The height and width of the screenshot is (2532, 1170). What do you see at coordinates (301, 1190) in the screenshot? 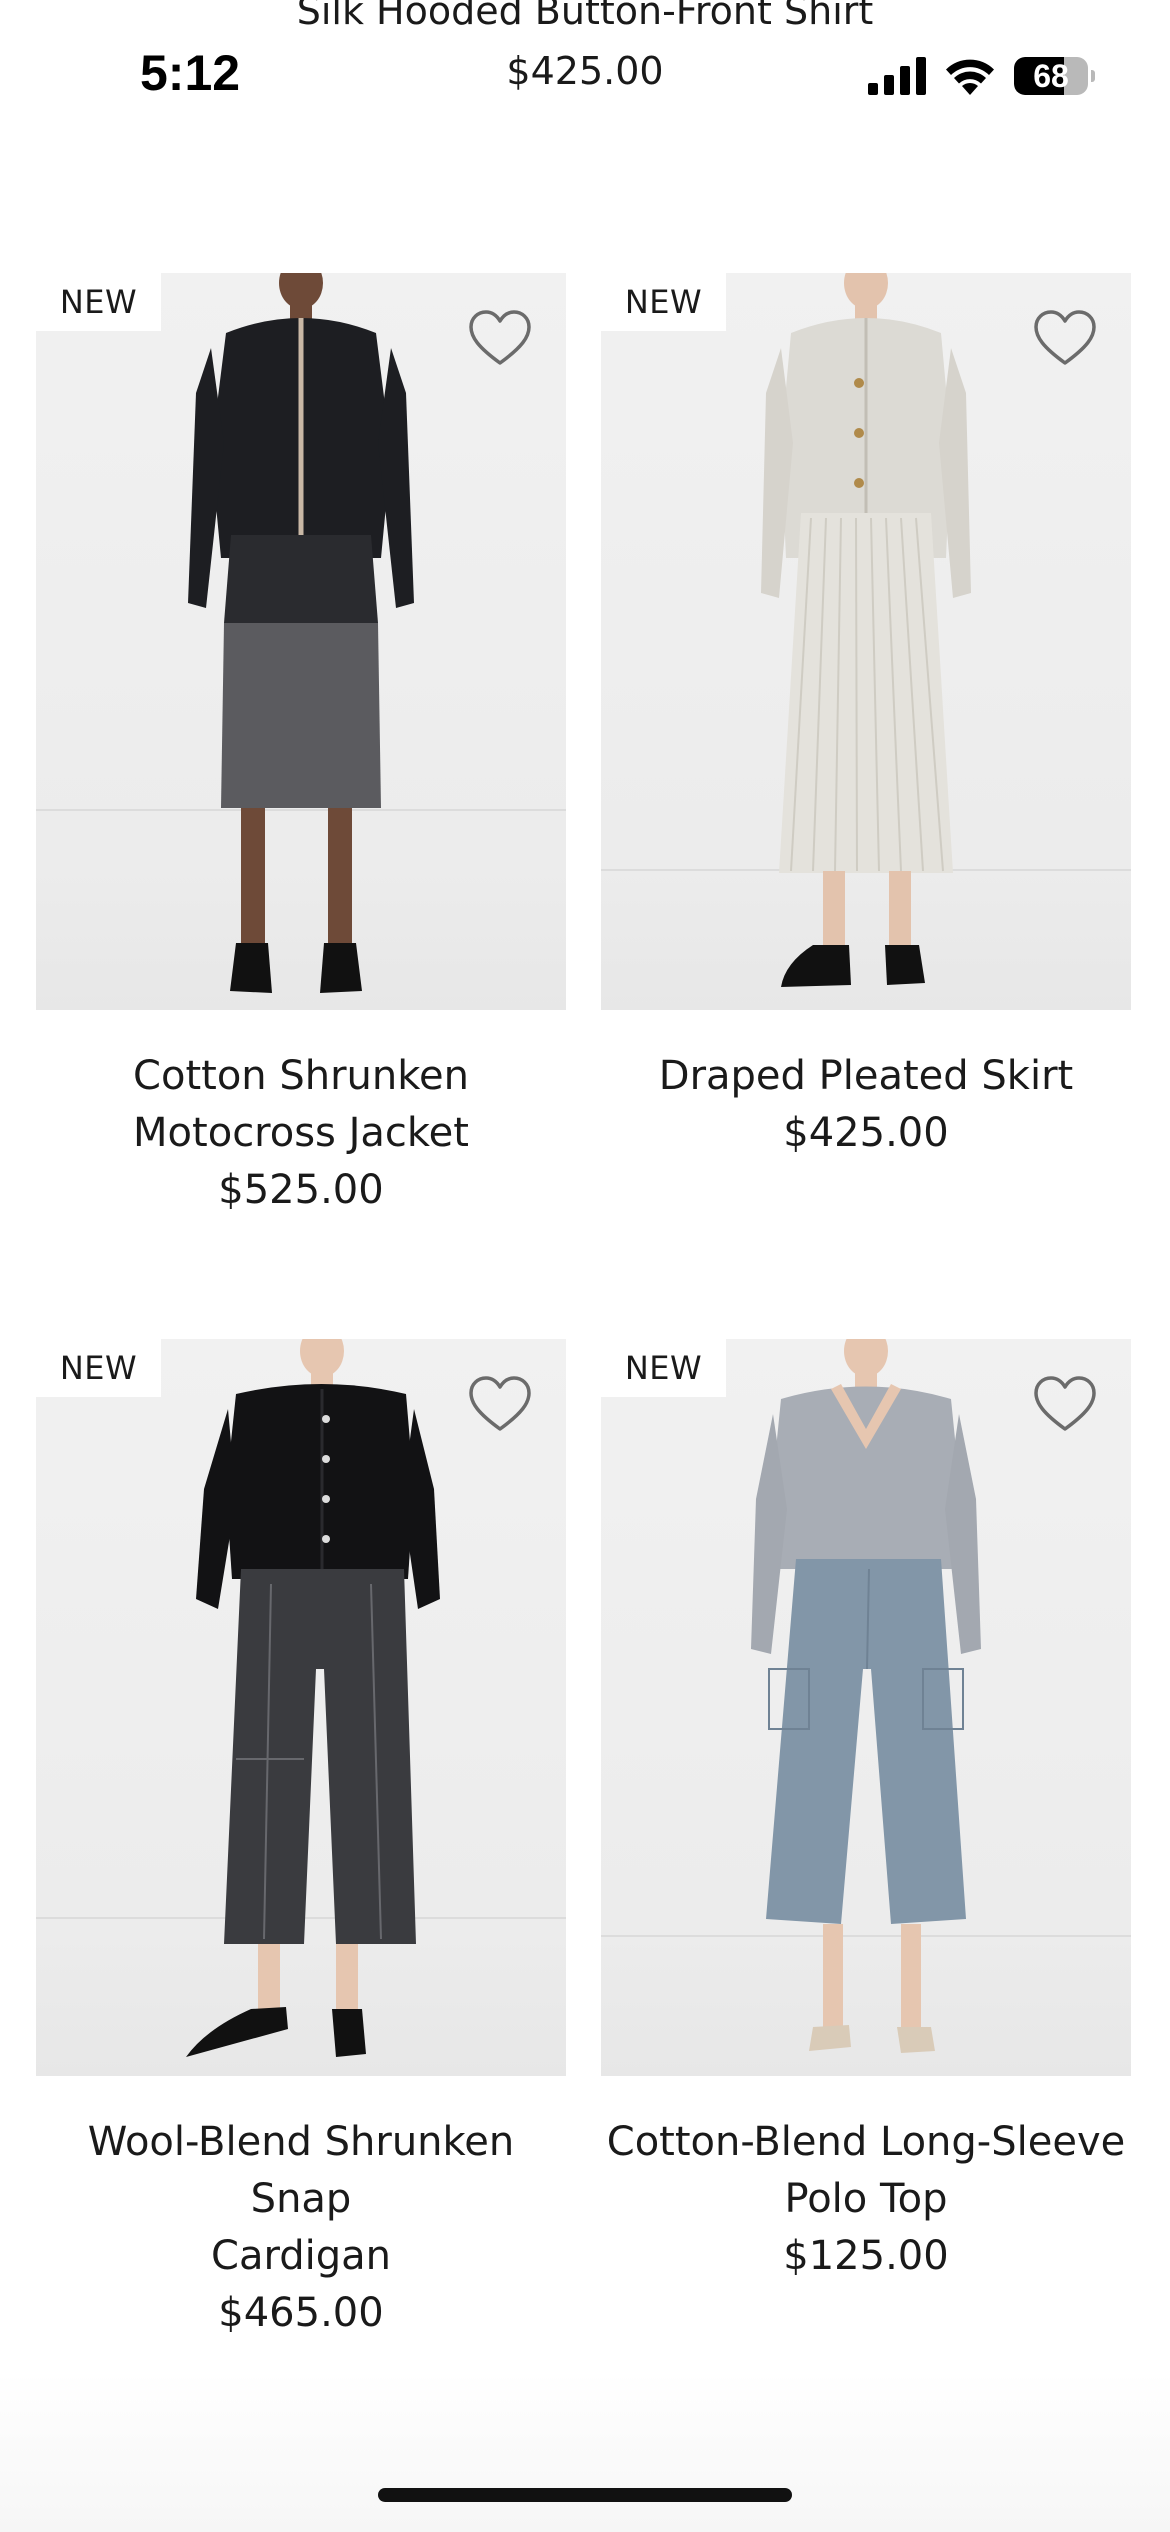
I see `product-price: $525.00` at bounding box center [301, 1190].